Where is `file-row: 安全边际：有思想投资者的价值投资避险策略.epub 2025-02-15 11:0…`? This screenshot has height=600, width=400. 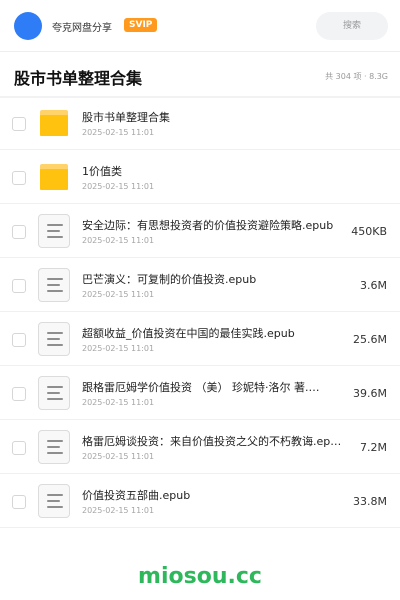 file-row: 安全边际：有思想投资者的价值投资避险策略.epub 2025-02-15 11:0… is located at coordinates (200, 231).